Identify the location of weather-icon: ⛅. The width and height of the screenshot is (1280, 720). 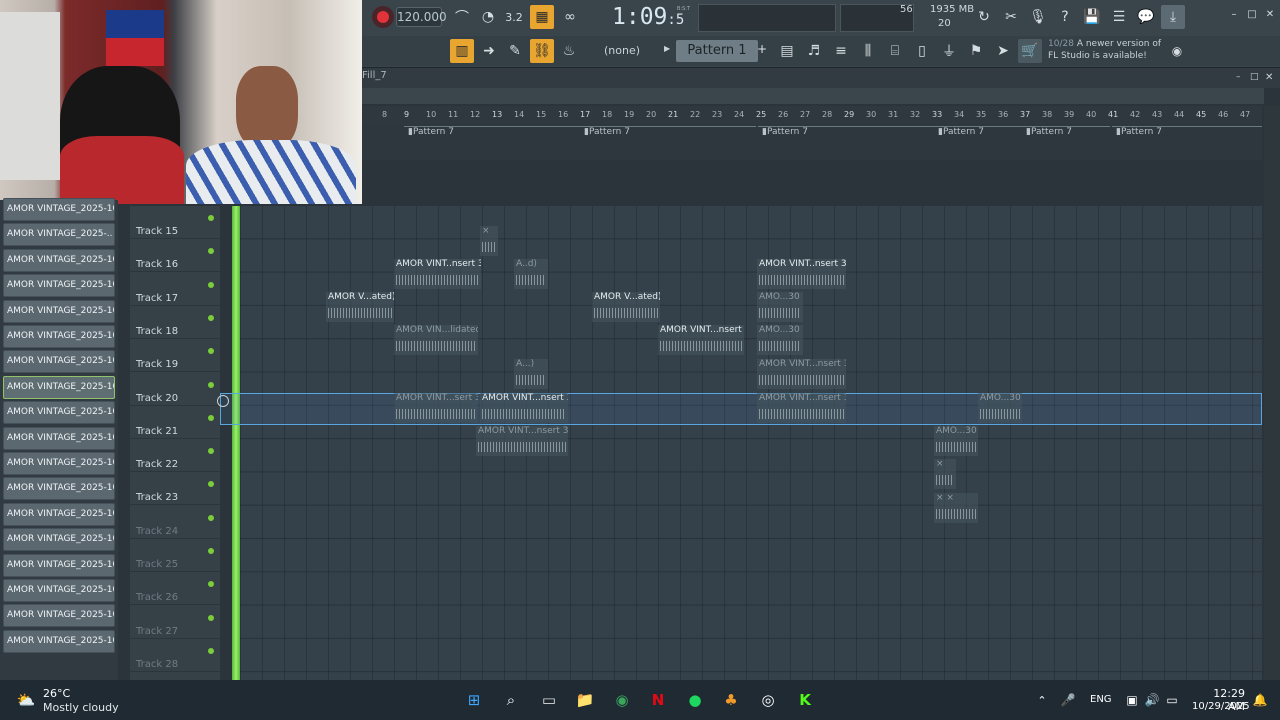
(26, 700).